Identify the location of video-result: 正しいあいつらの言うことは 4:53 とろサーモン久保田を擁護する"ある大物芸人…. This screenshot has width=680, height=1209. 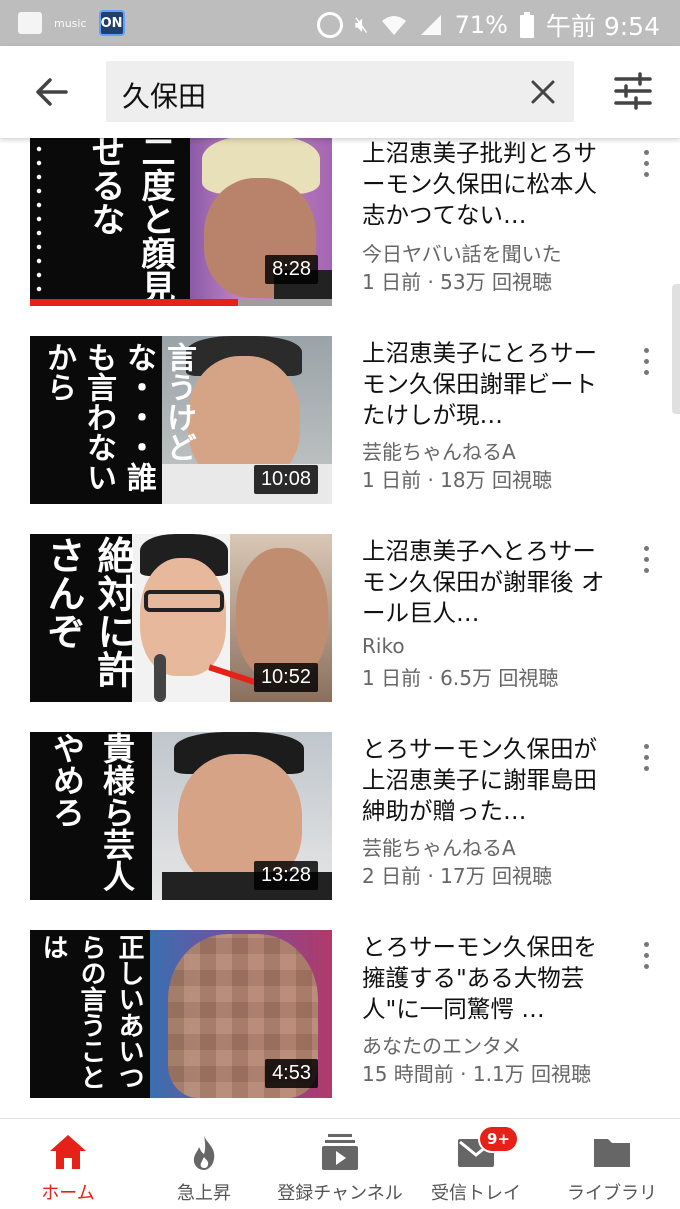
(340, 1015).